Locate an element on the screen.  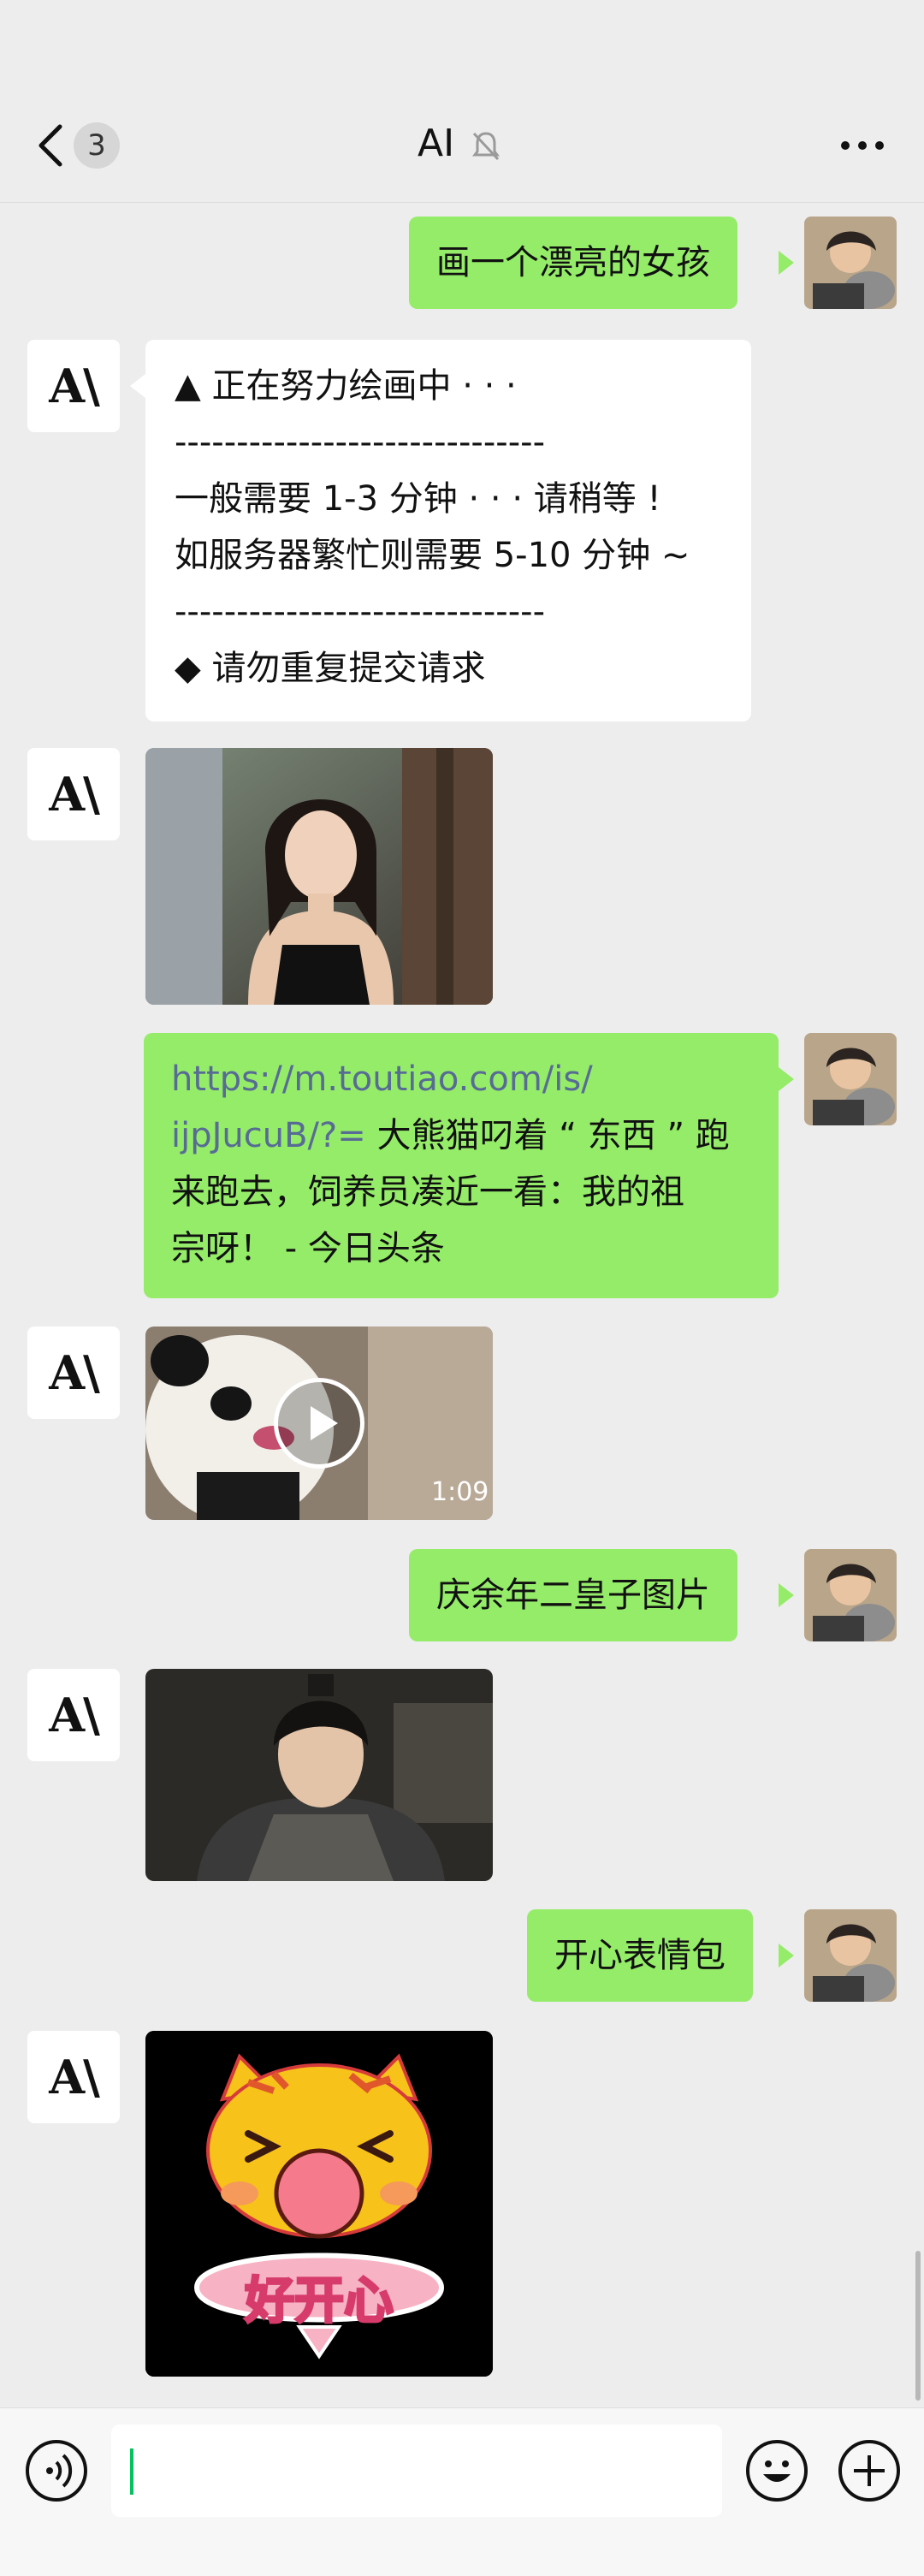
emoji-icon is located at coordinates (777, 2471).